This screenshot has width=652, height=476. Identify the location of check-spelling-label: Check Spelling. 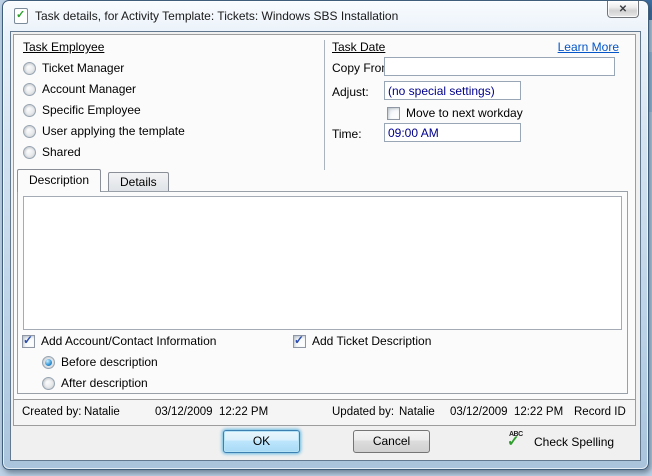
(574, 441).